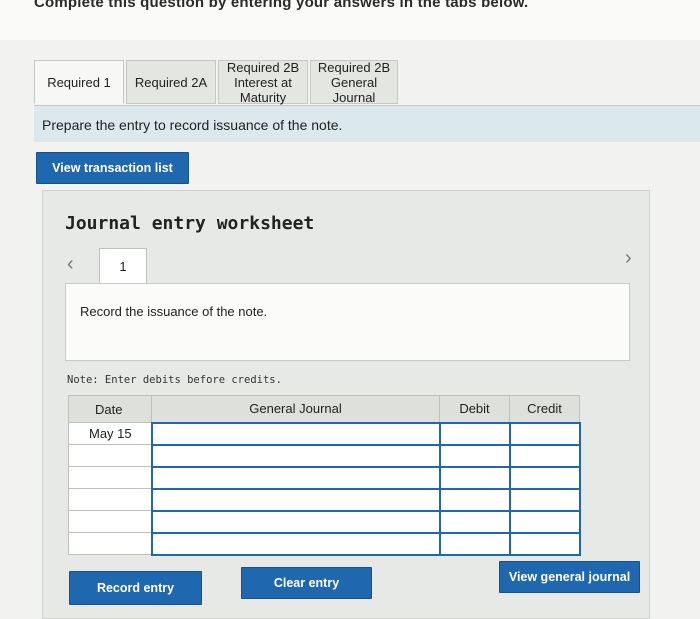 The height and width of the screenshot is (619, 700). Describe the element at coordinates (79, 82) in the screenshot. I see `tab-required-1: Required 1` at that location.